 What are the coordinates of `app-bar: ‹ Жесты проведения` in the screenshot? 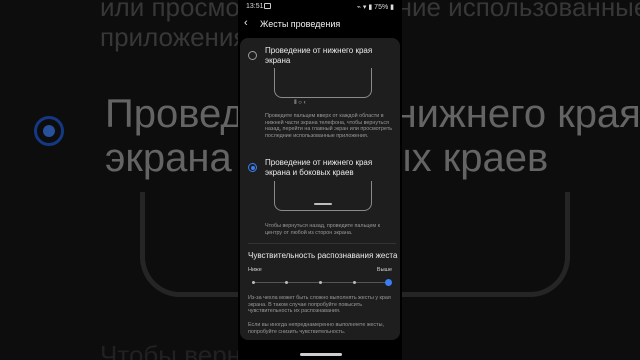 It's located at (320, 25).